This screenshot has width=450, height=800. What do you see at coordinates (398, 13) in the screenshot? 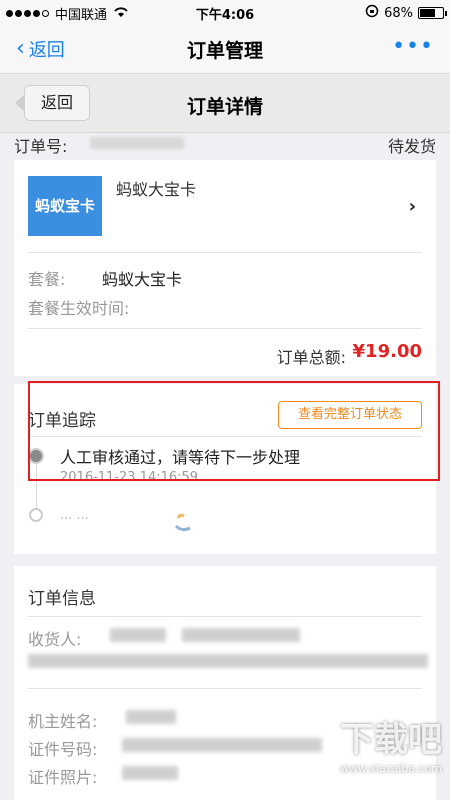
I see `battery-percent: 68%` at bounding box center [398, 13].